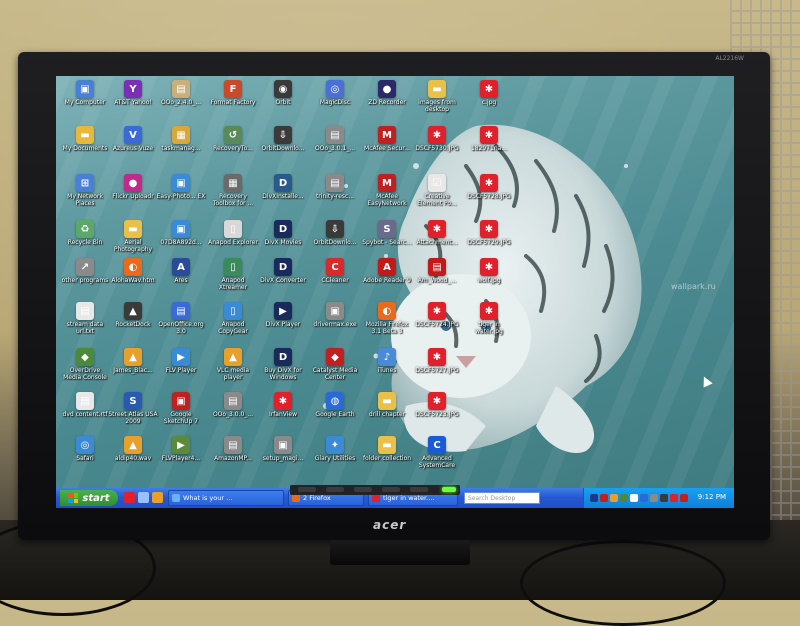 Image resolution: width=800 pixels, height=626 pixels. What do you see at coordinates (85, 190) in the screenshot?
I see `desktop-icon: ⊞ My Network Places` at bounding box center [85, 190].